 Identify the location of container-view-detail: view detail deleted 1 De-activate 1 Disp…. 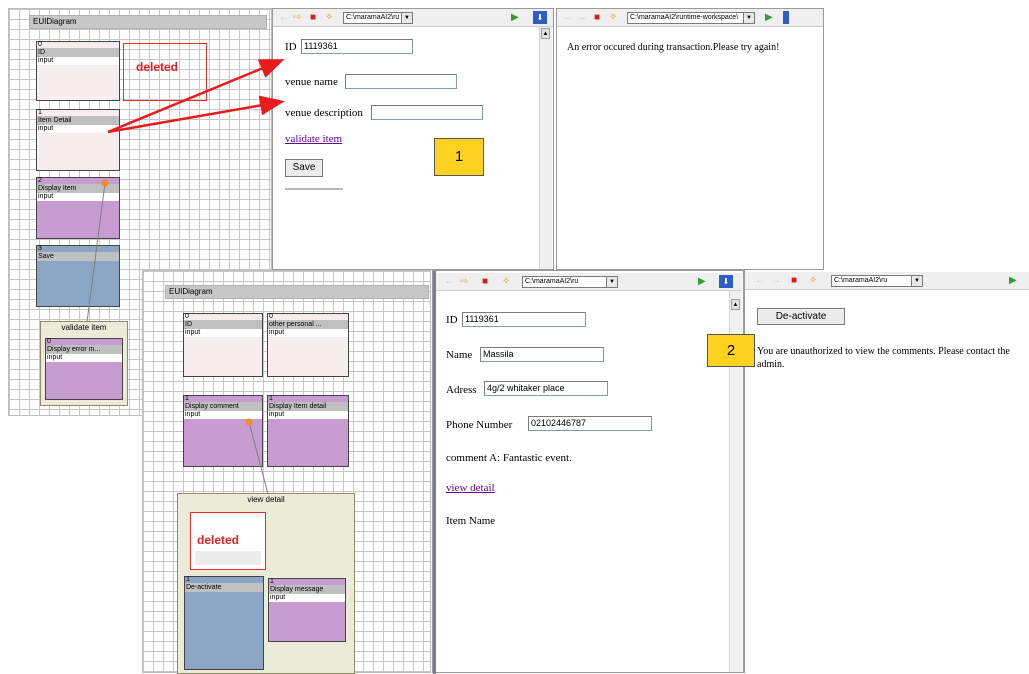
(266, 583).